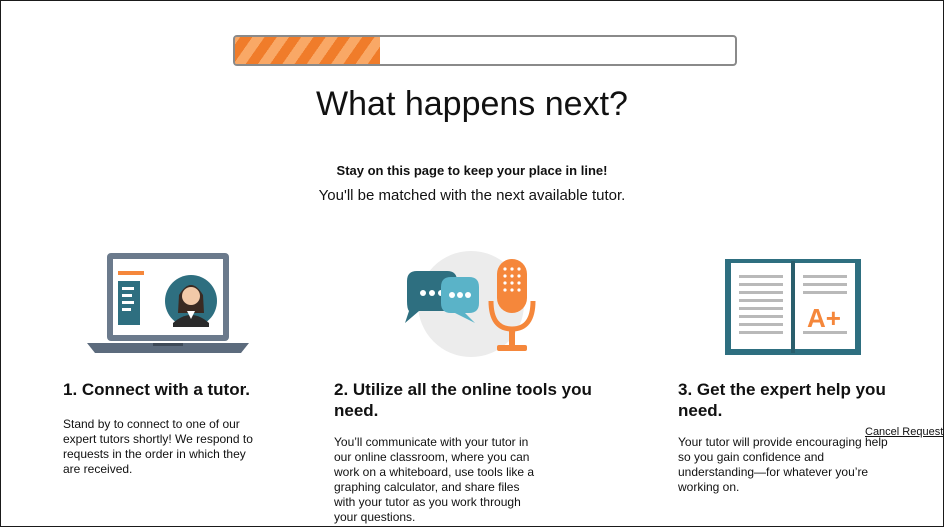 This screenshot has width=944, height=527. What do you see at coordinates (168, 303) in the screenshot?
I see `laptop-tutor-icon` at bounding box center [168, 303].